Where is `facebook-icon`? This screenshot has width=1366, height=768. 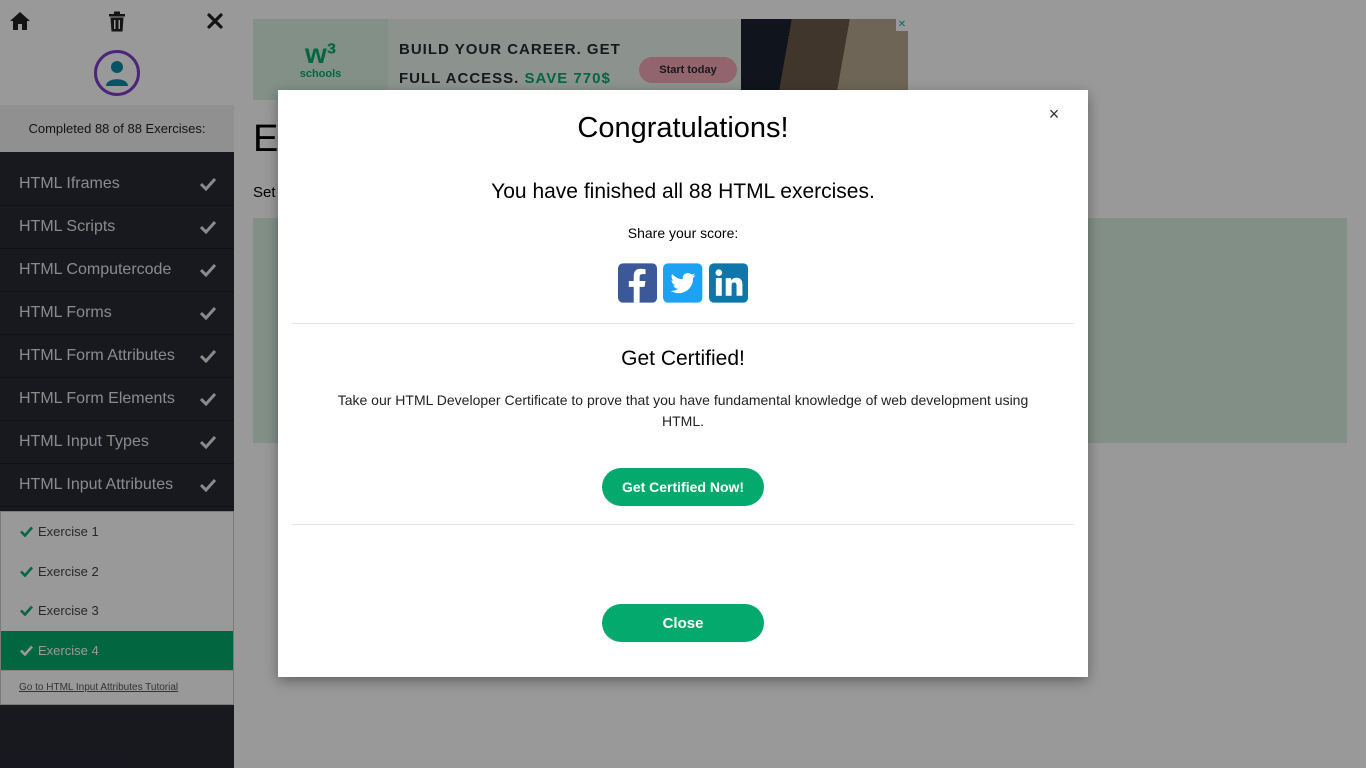
facebook-icon is located at coordinates (638, 283).